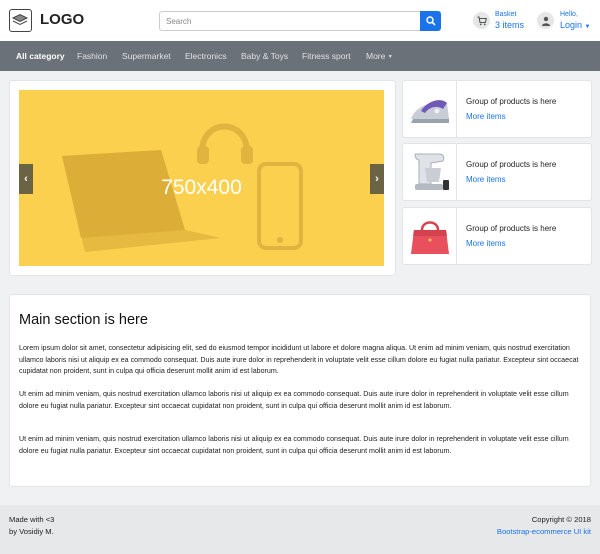 This screenshot has width=600, height=554. Describe the element at coordinates (545, 20) in the screenshot. I see `user-icon` at that location.